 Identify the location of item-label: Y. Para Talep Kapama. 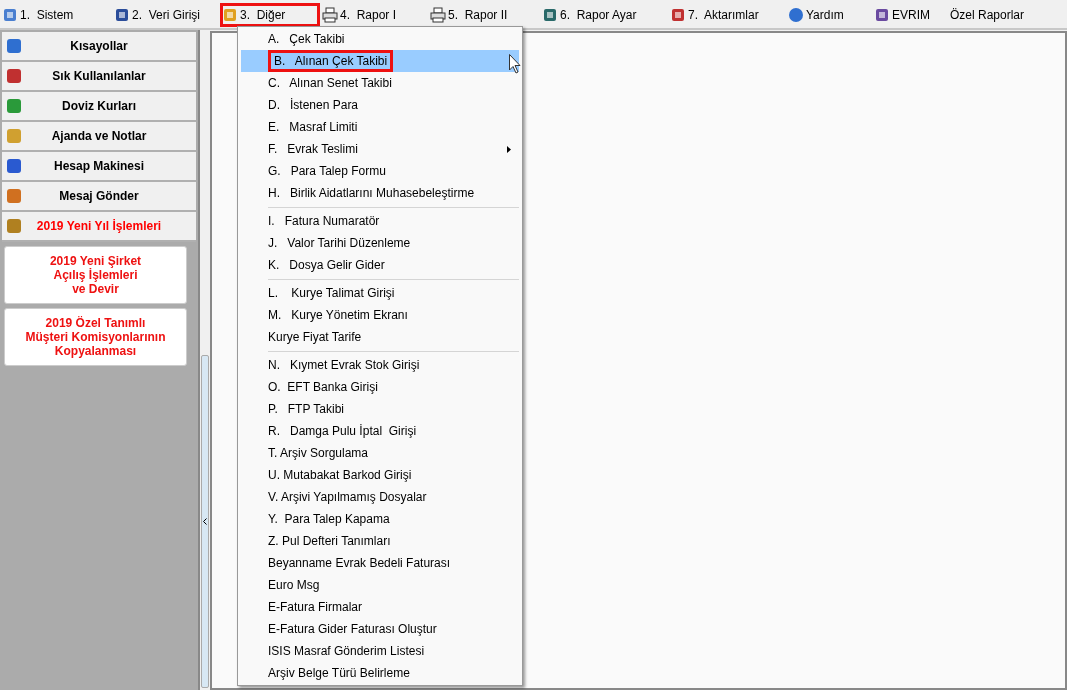
(329, 519).